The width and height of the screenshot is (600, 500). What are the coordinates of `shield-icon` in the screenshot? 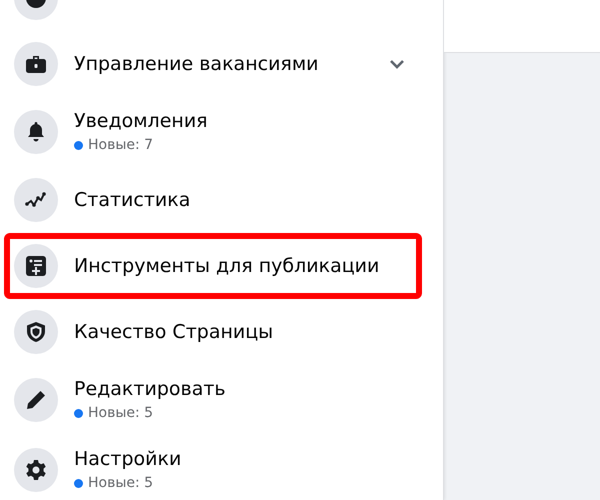 It's located at (36, 332).